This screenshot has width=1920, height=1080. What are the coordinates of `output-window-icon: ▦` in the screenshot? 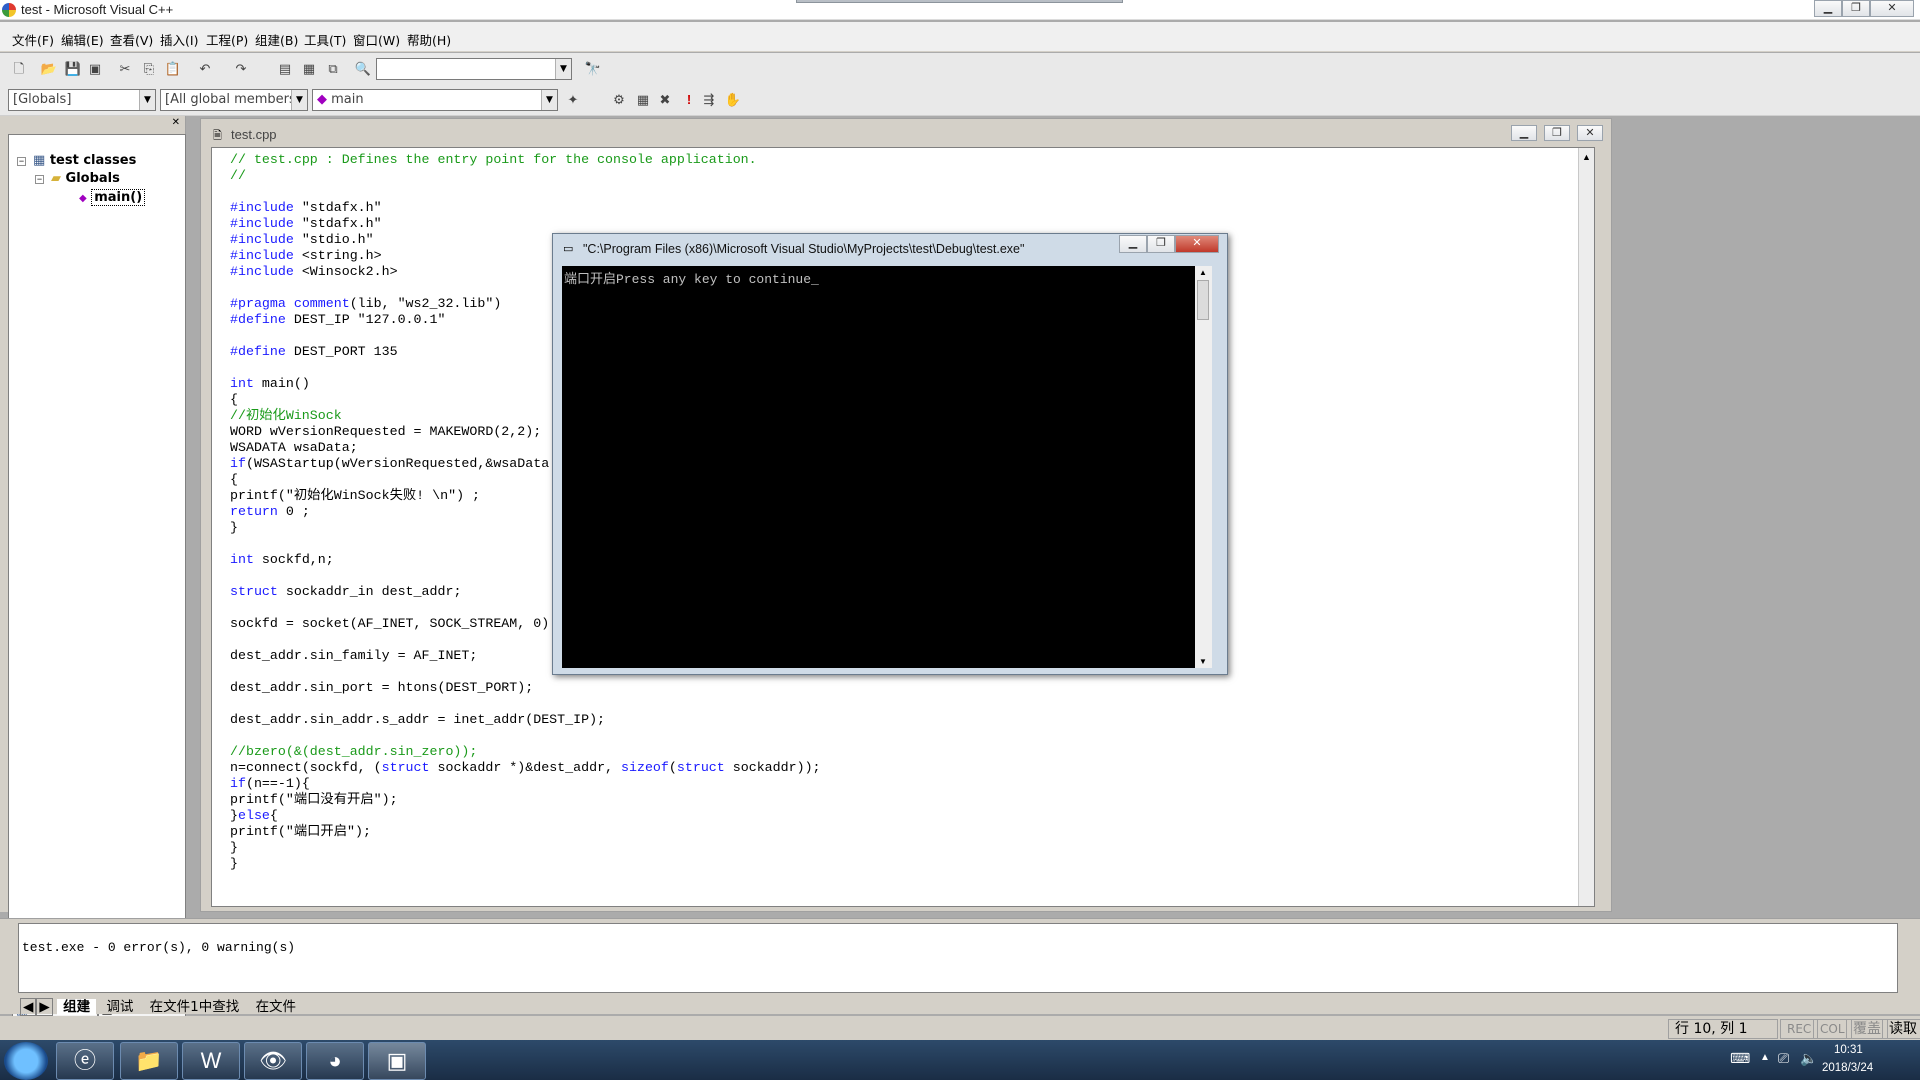 It's located at (309, 69).